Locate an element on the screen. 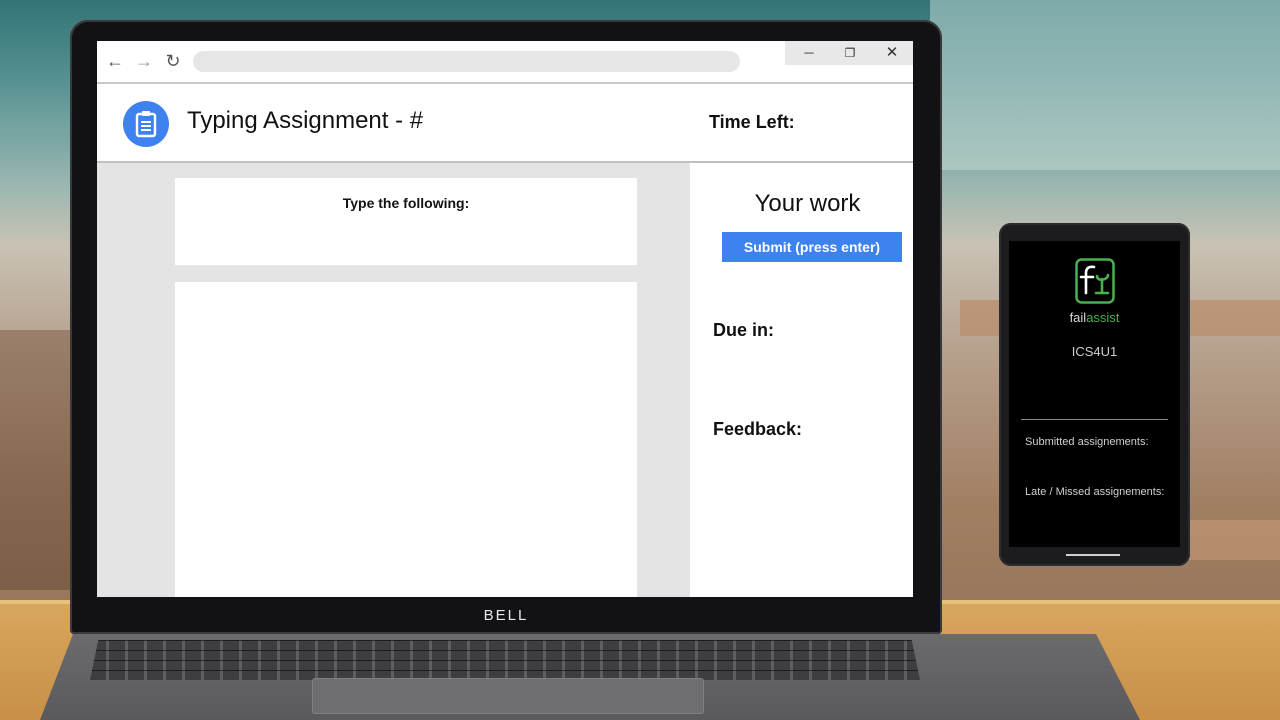  brand-name-part2: assist is located at coordinates (1103, 317).